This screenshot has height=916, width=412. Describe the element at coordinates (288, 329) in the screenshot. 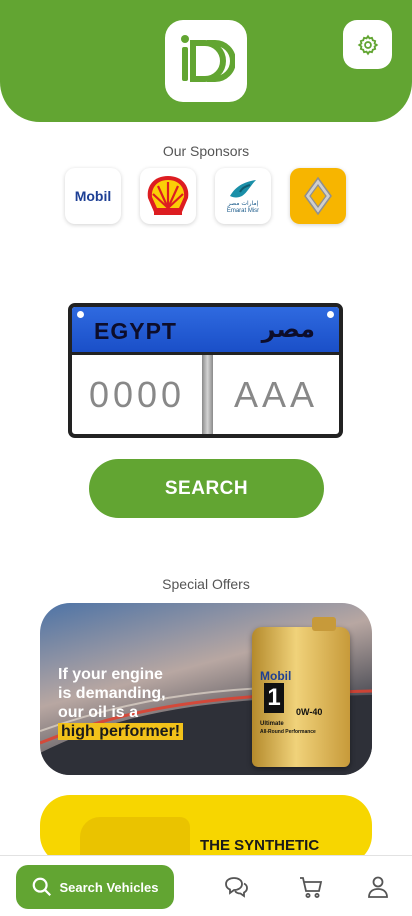

I see `plate-country-arabic: مصر` at that location.